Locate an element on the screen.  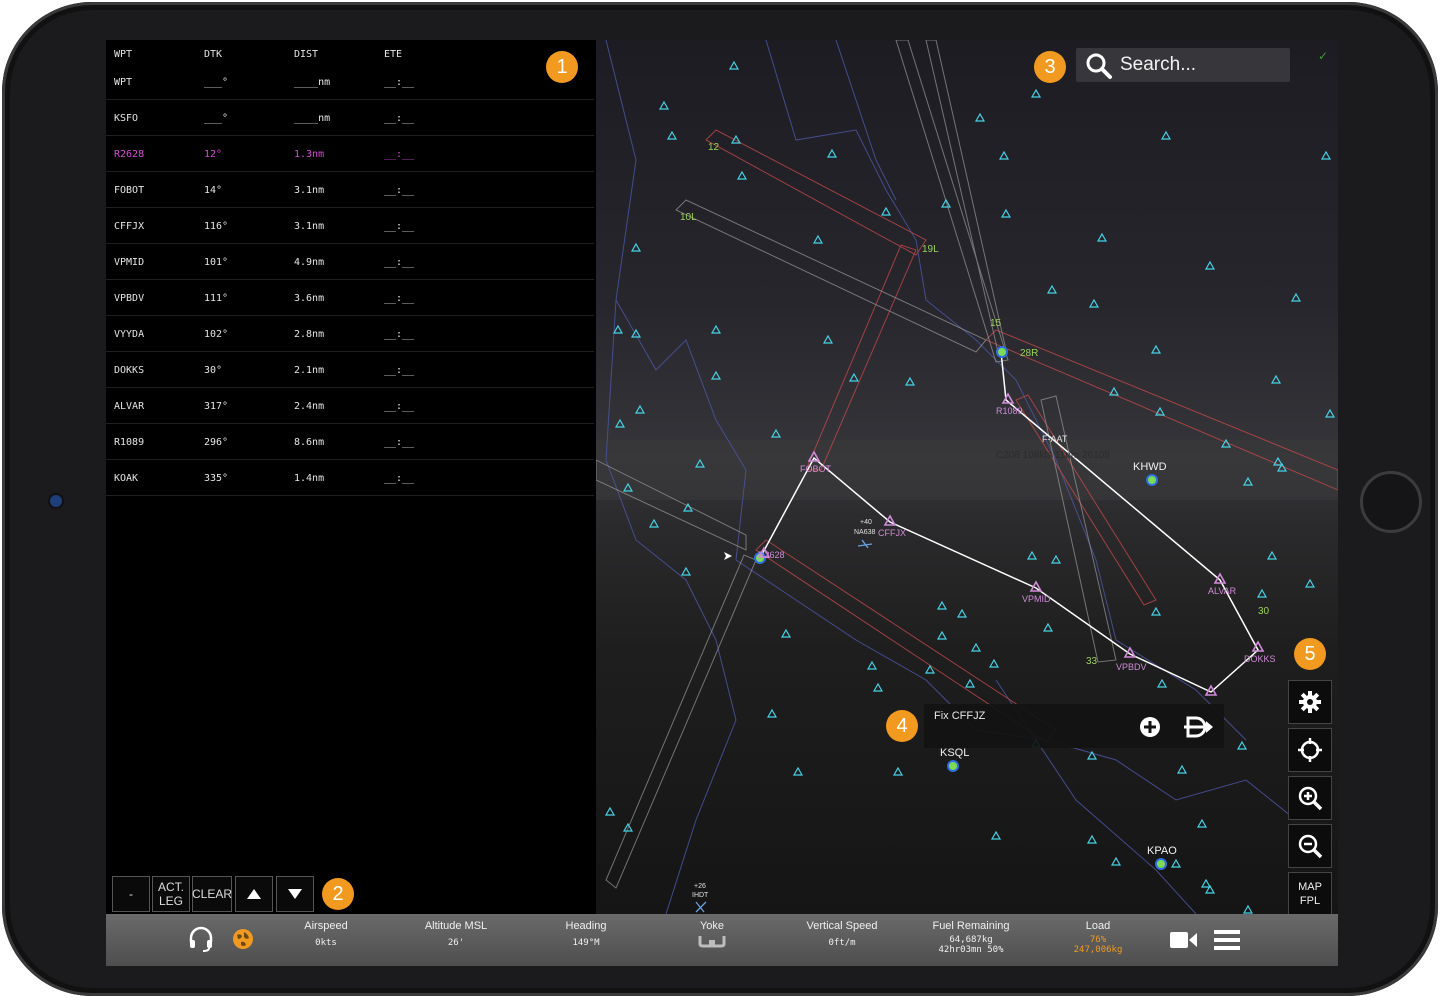
table-row: KOAK 335° 1.4nm __:__ is located at coordinates (350, 478).